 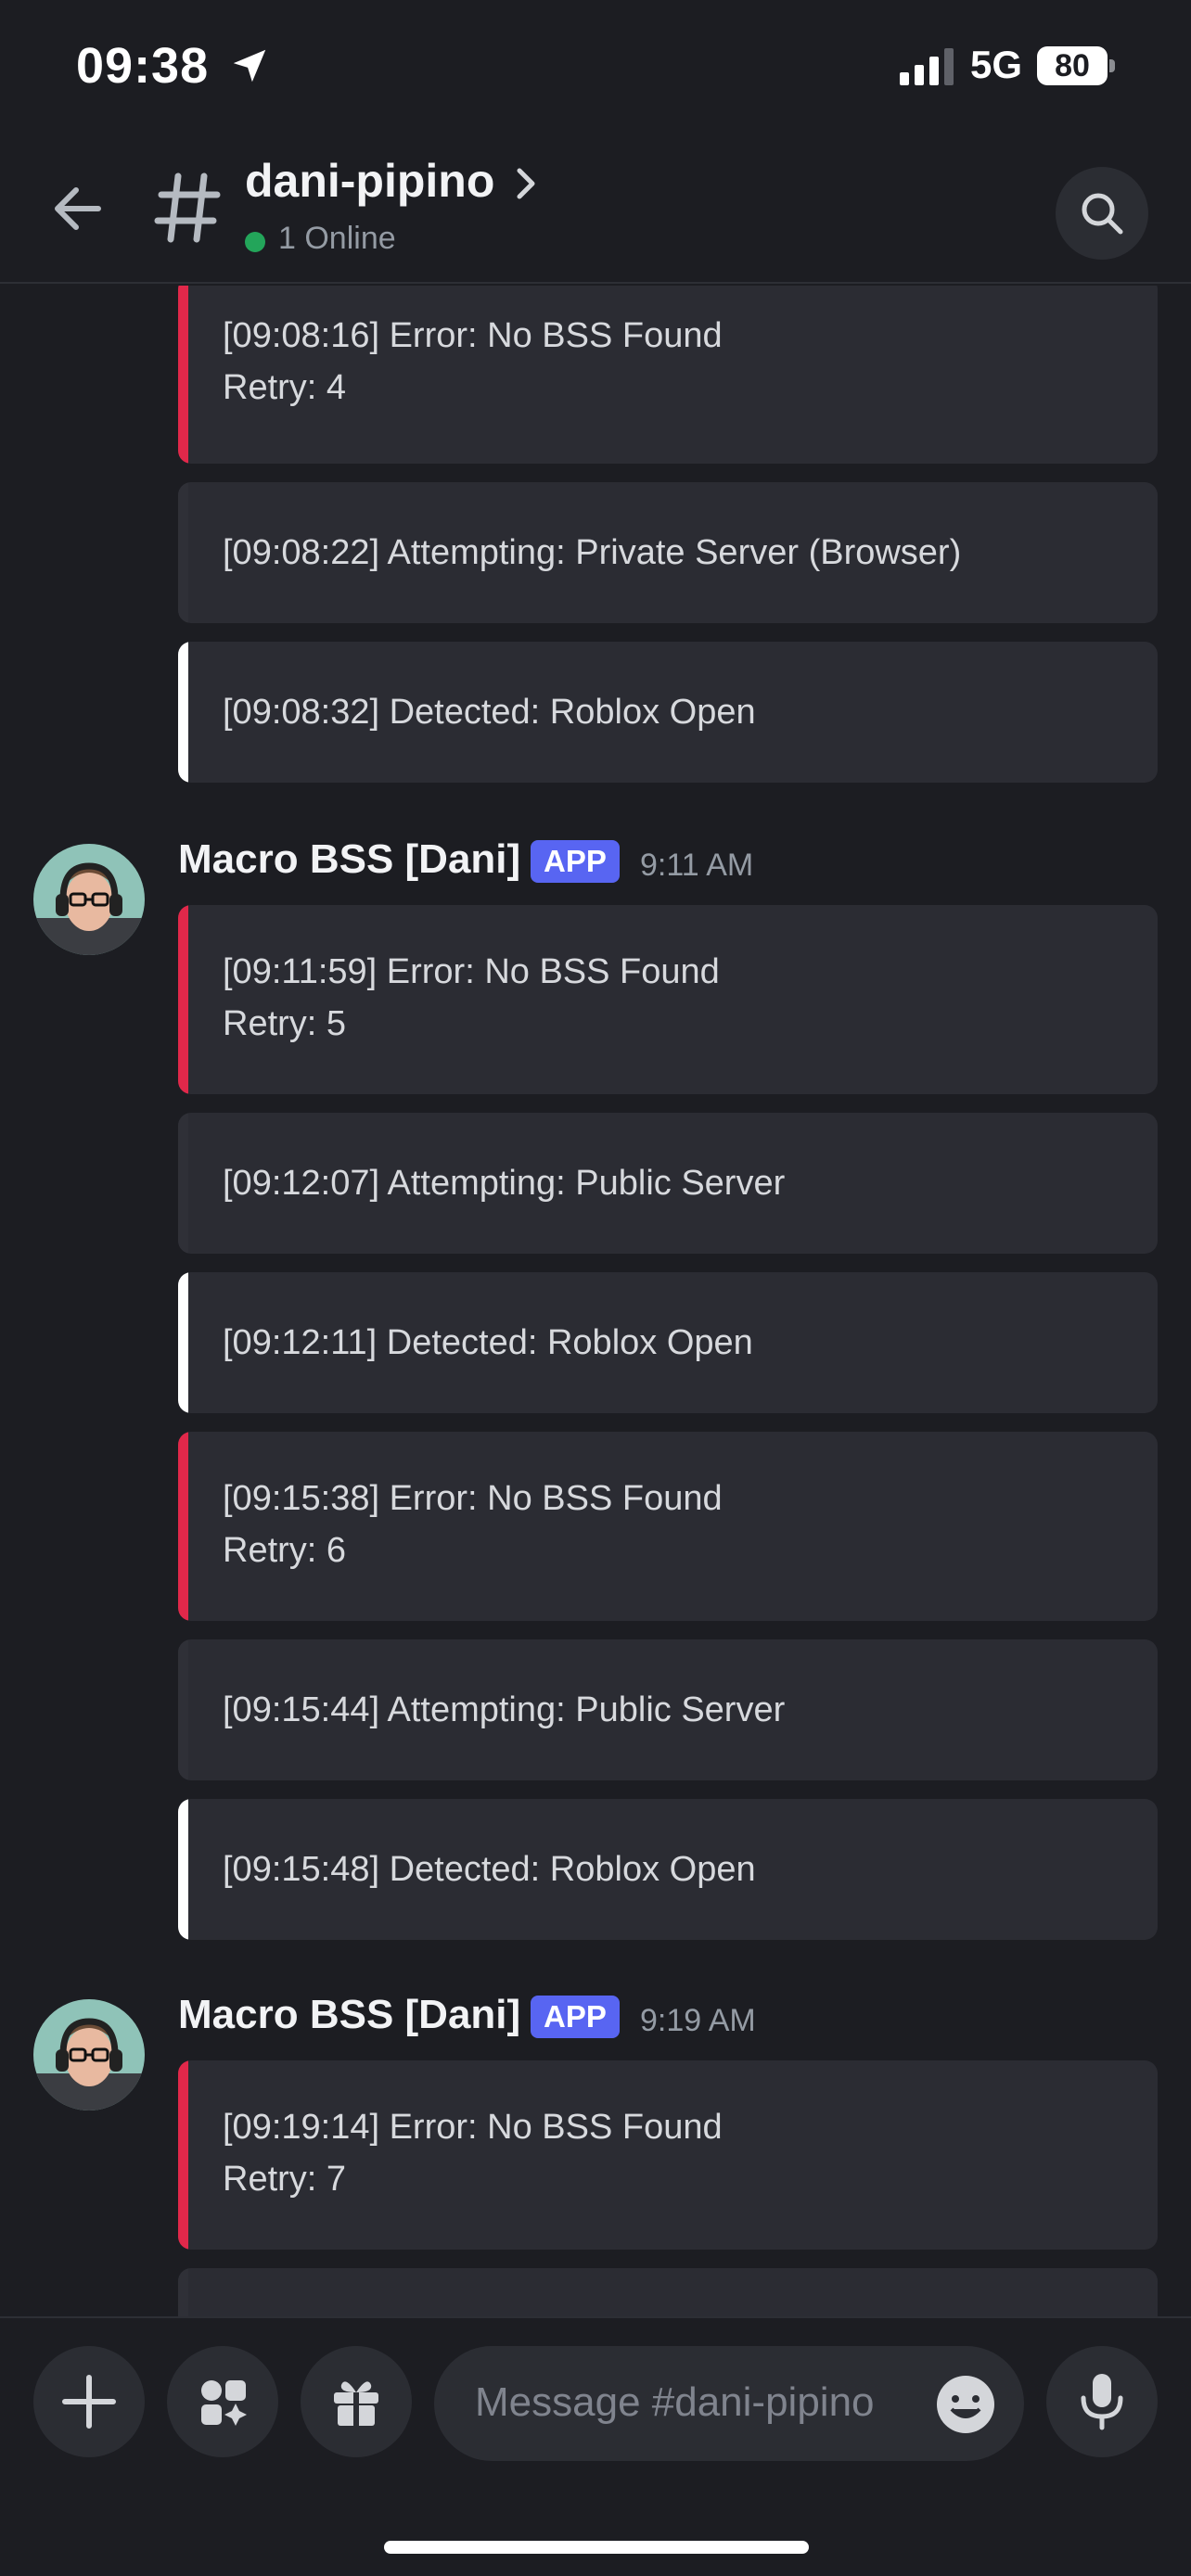 I want to click on battery-icon: 80, so click(x=1076, y=66).